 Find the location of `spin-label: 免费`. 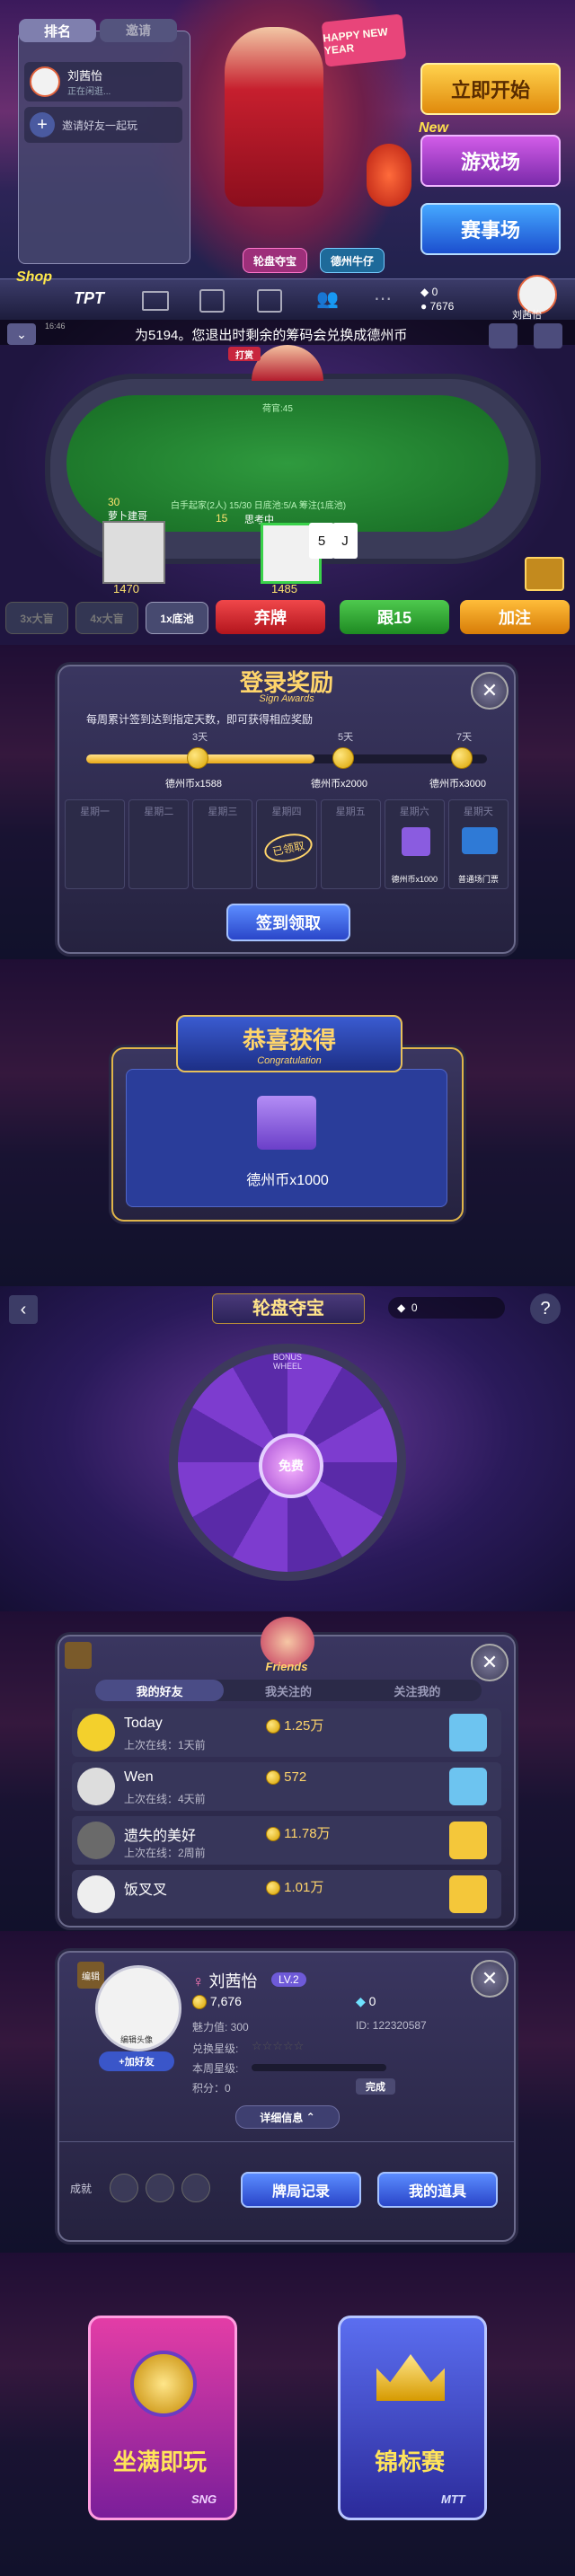

spin-label: 免费 is located at coordinates (291, 1466).